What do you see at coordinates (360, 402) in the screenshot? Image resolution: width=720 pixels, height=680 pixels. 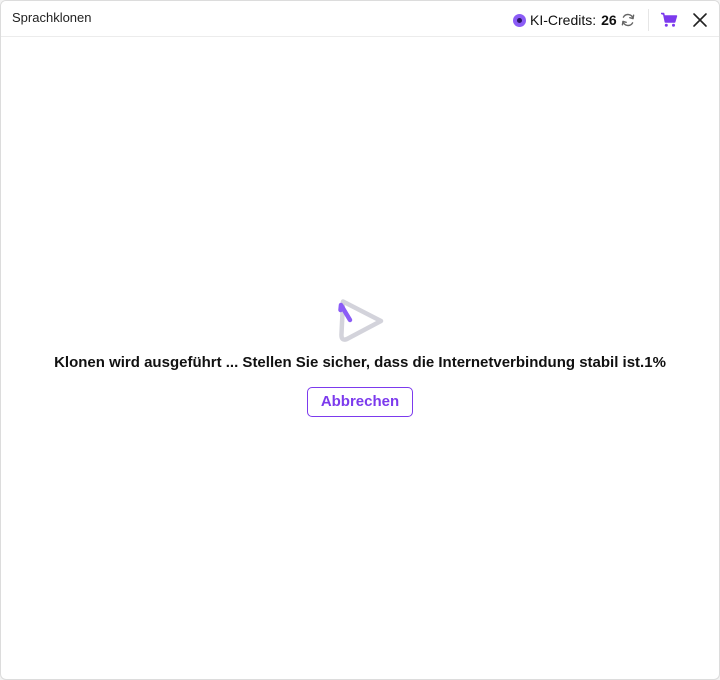 I see `cancel-button: Abbrechen` at bounding box center [360, 402].